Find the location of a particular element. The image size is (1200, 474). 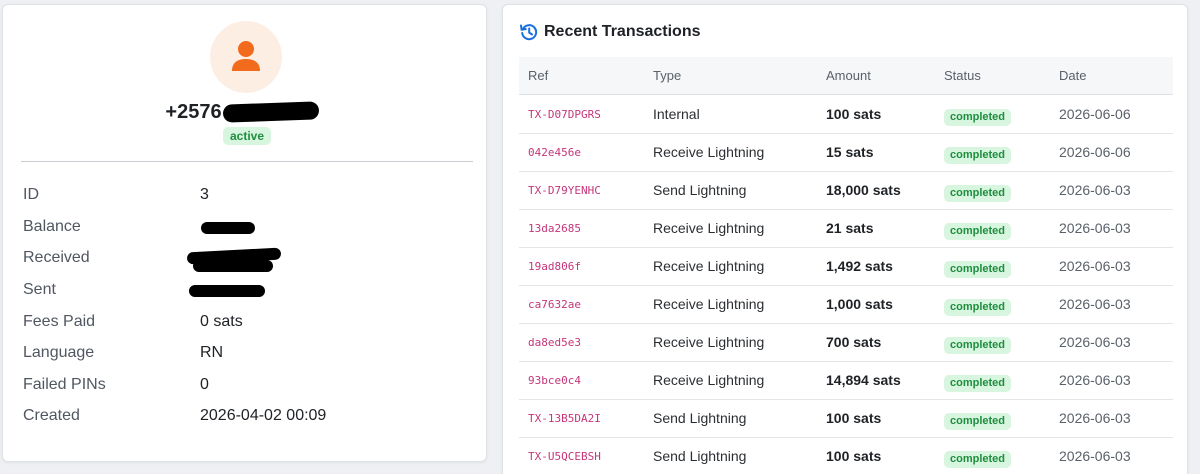

amount-cell: 1,492 sats is located at coordinates (859, 266).